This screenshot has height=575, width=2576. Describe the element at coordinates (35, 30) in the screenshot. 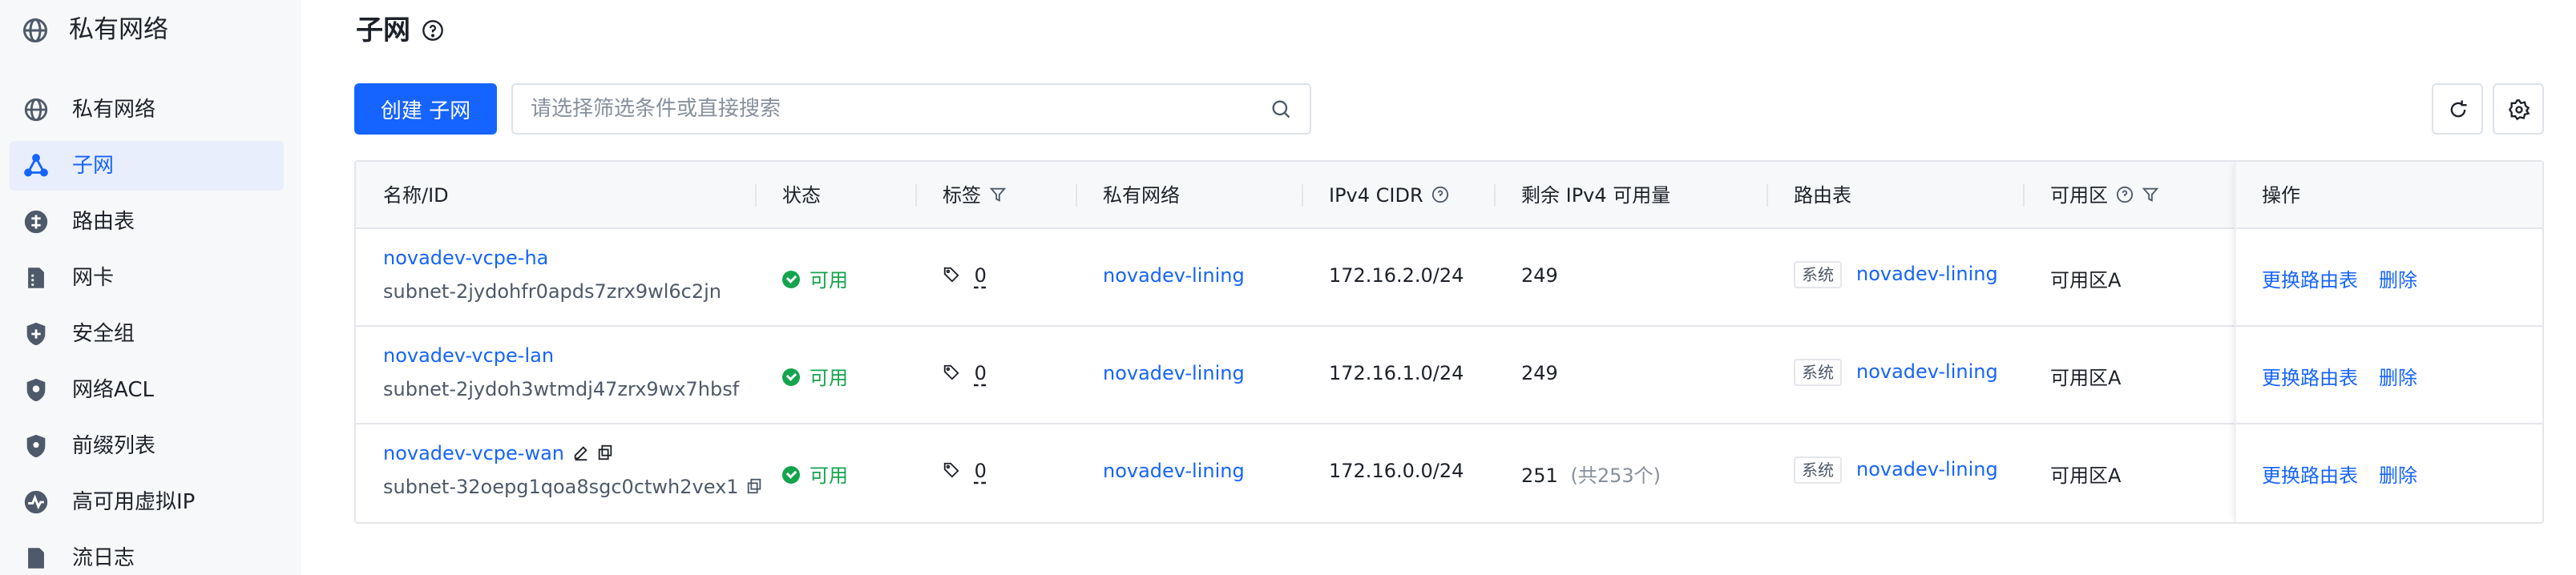

I see `globe-icon` at that location.